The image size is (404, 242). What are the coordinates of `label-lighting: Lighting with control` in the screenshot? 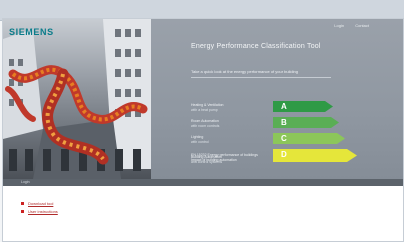 It's located at (200, 139).